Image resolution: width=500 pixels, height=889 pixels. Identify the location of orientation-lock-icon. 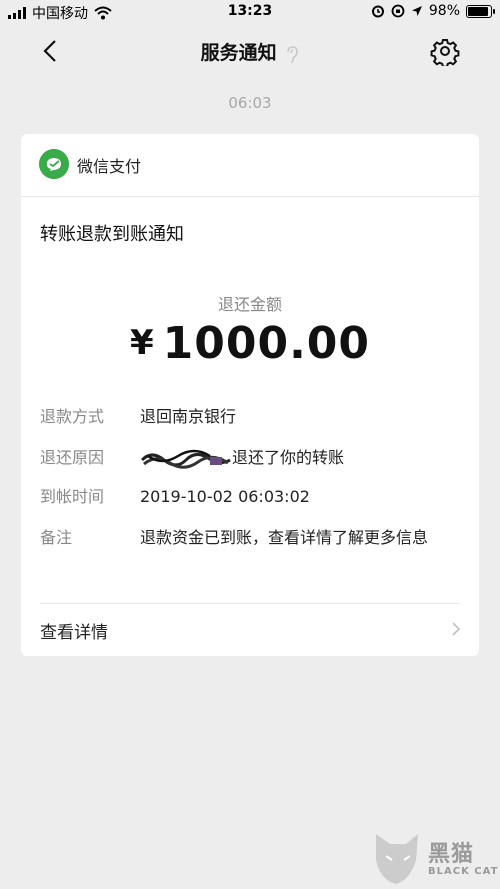
(398, 11).